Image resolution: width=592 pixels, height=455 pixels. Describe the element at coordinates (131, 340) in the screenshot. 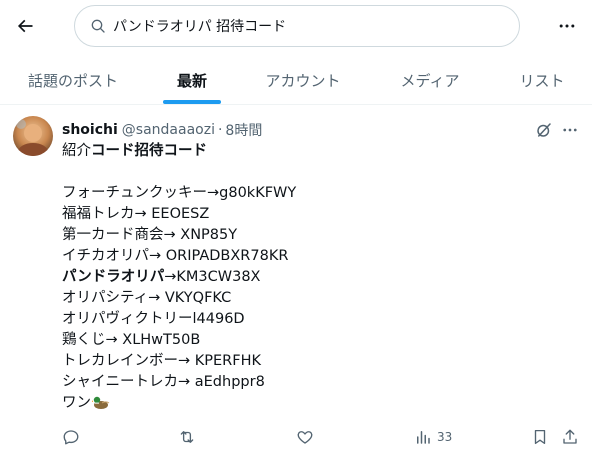

I see `line-text: 鶏くじ→ XLHwT50B` at that location.